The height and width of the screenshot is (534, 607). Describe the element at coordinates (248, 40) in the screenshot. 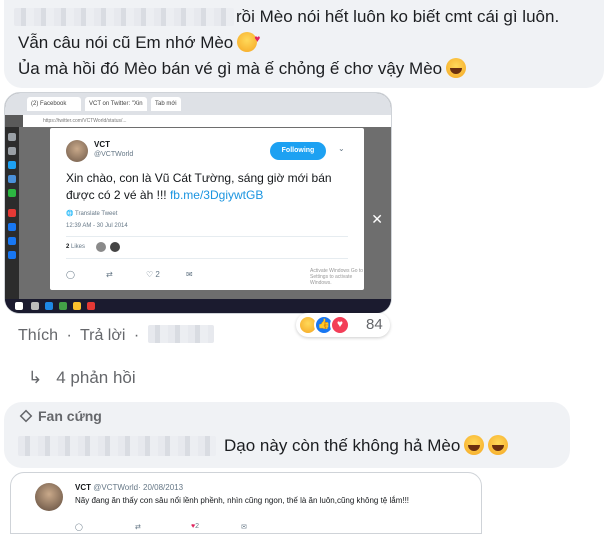

I see `kiss-emoji-icon` at that location.